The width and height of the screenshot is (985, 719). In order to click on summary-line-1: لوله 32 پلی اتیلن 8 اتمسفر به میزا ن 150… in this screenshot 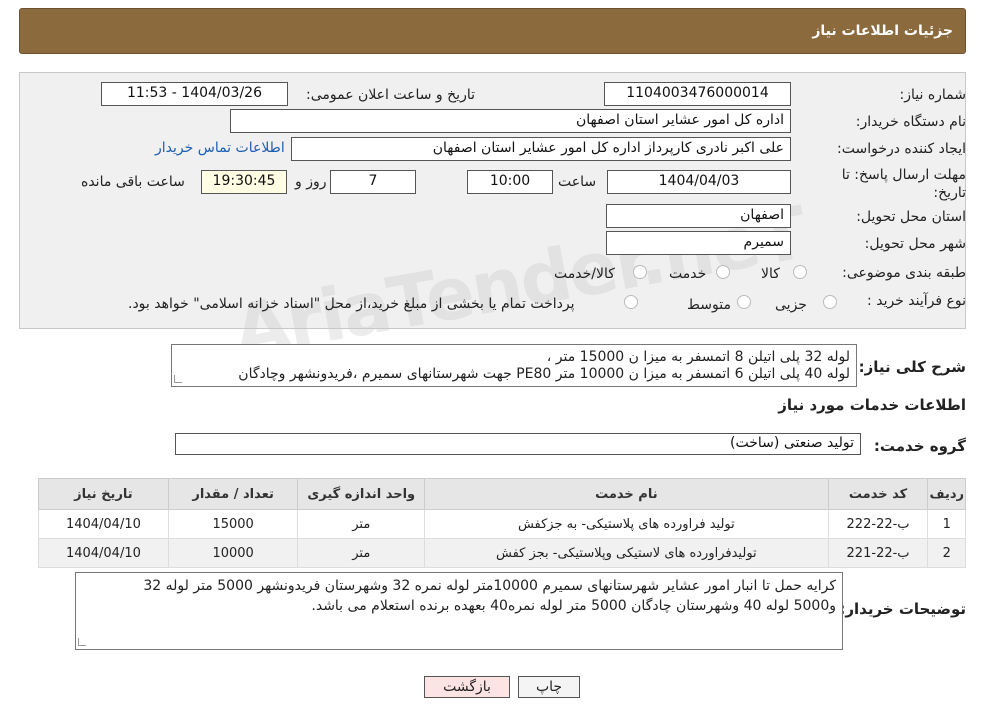, I will do `click(698, 357)`.